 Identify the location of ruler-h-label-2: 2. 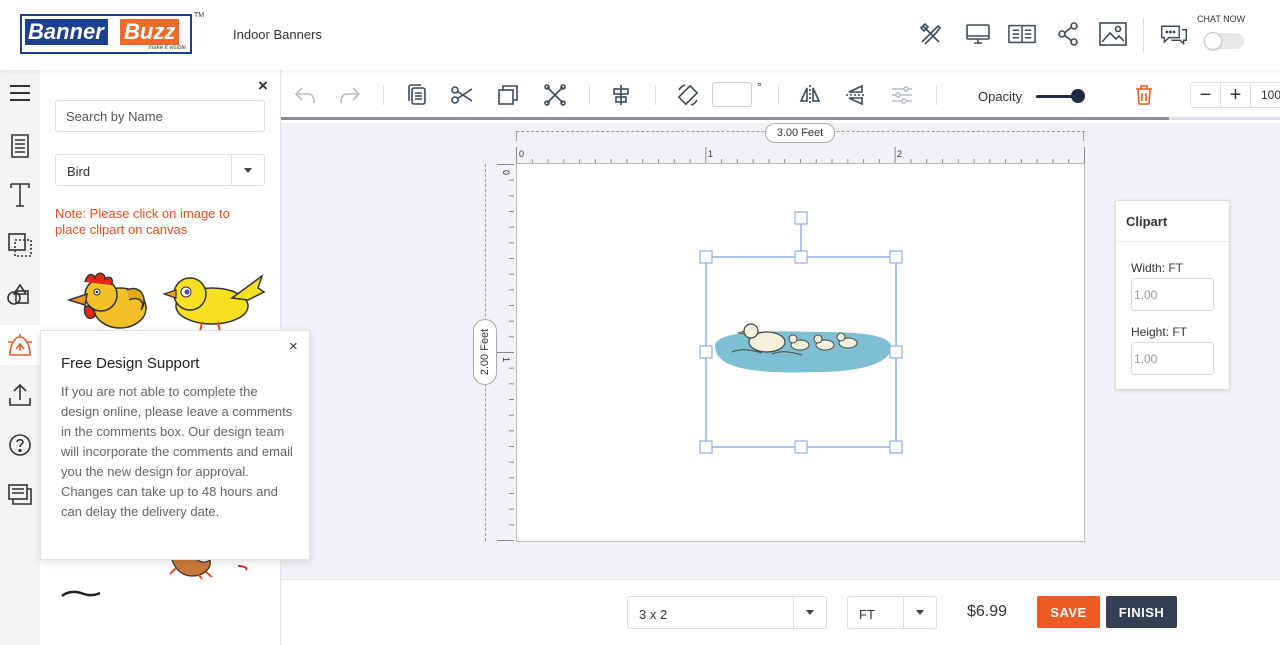
(899, 154).